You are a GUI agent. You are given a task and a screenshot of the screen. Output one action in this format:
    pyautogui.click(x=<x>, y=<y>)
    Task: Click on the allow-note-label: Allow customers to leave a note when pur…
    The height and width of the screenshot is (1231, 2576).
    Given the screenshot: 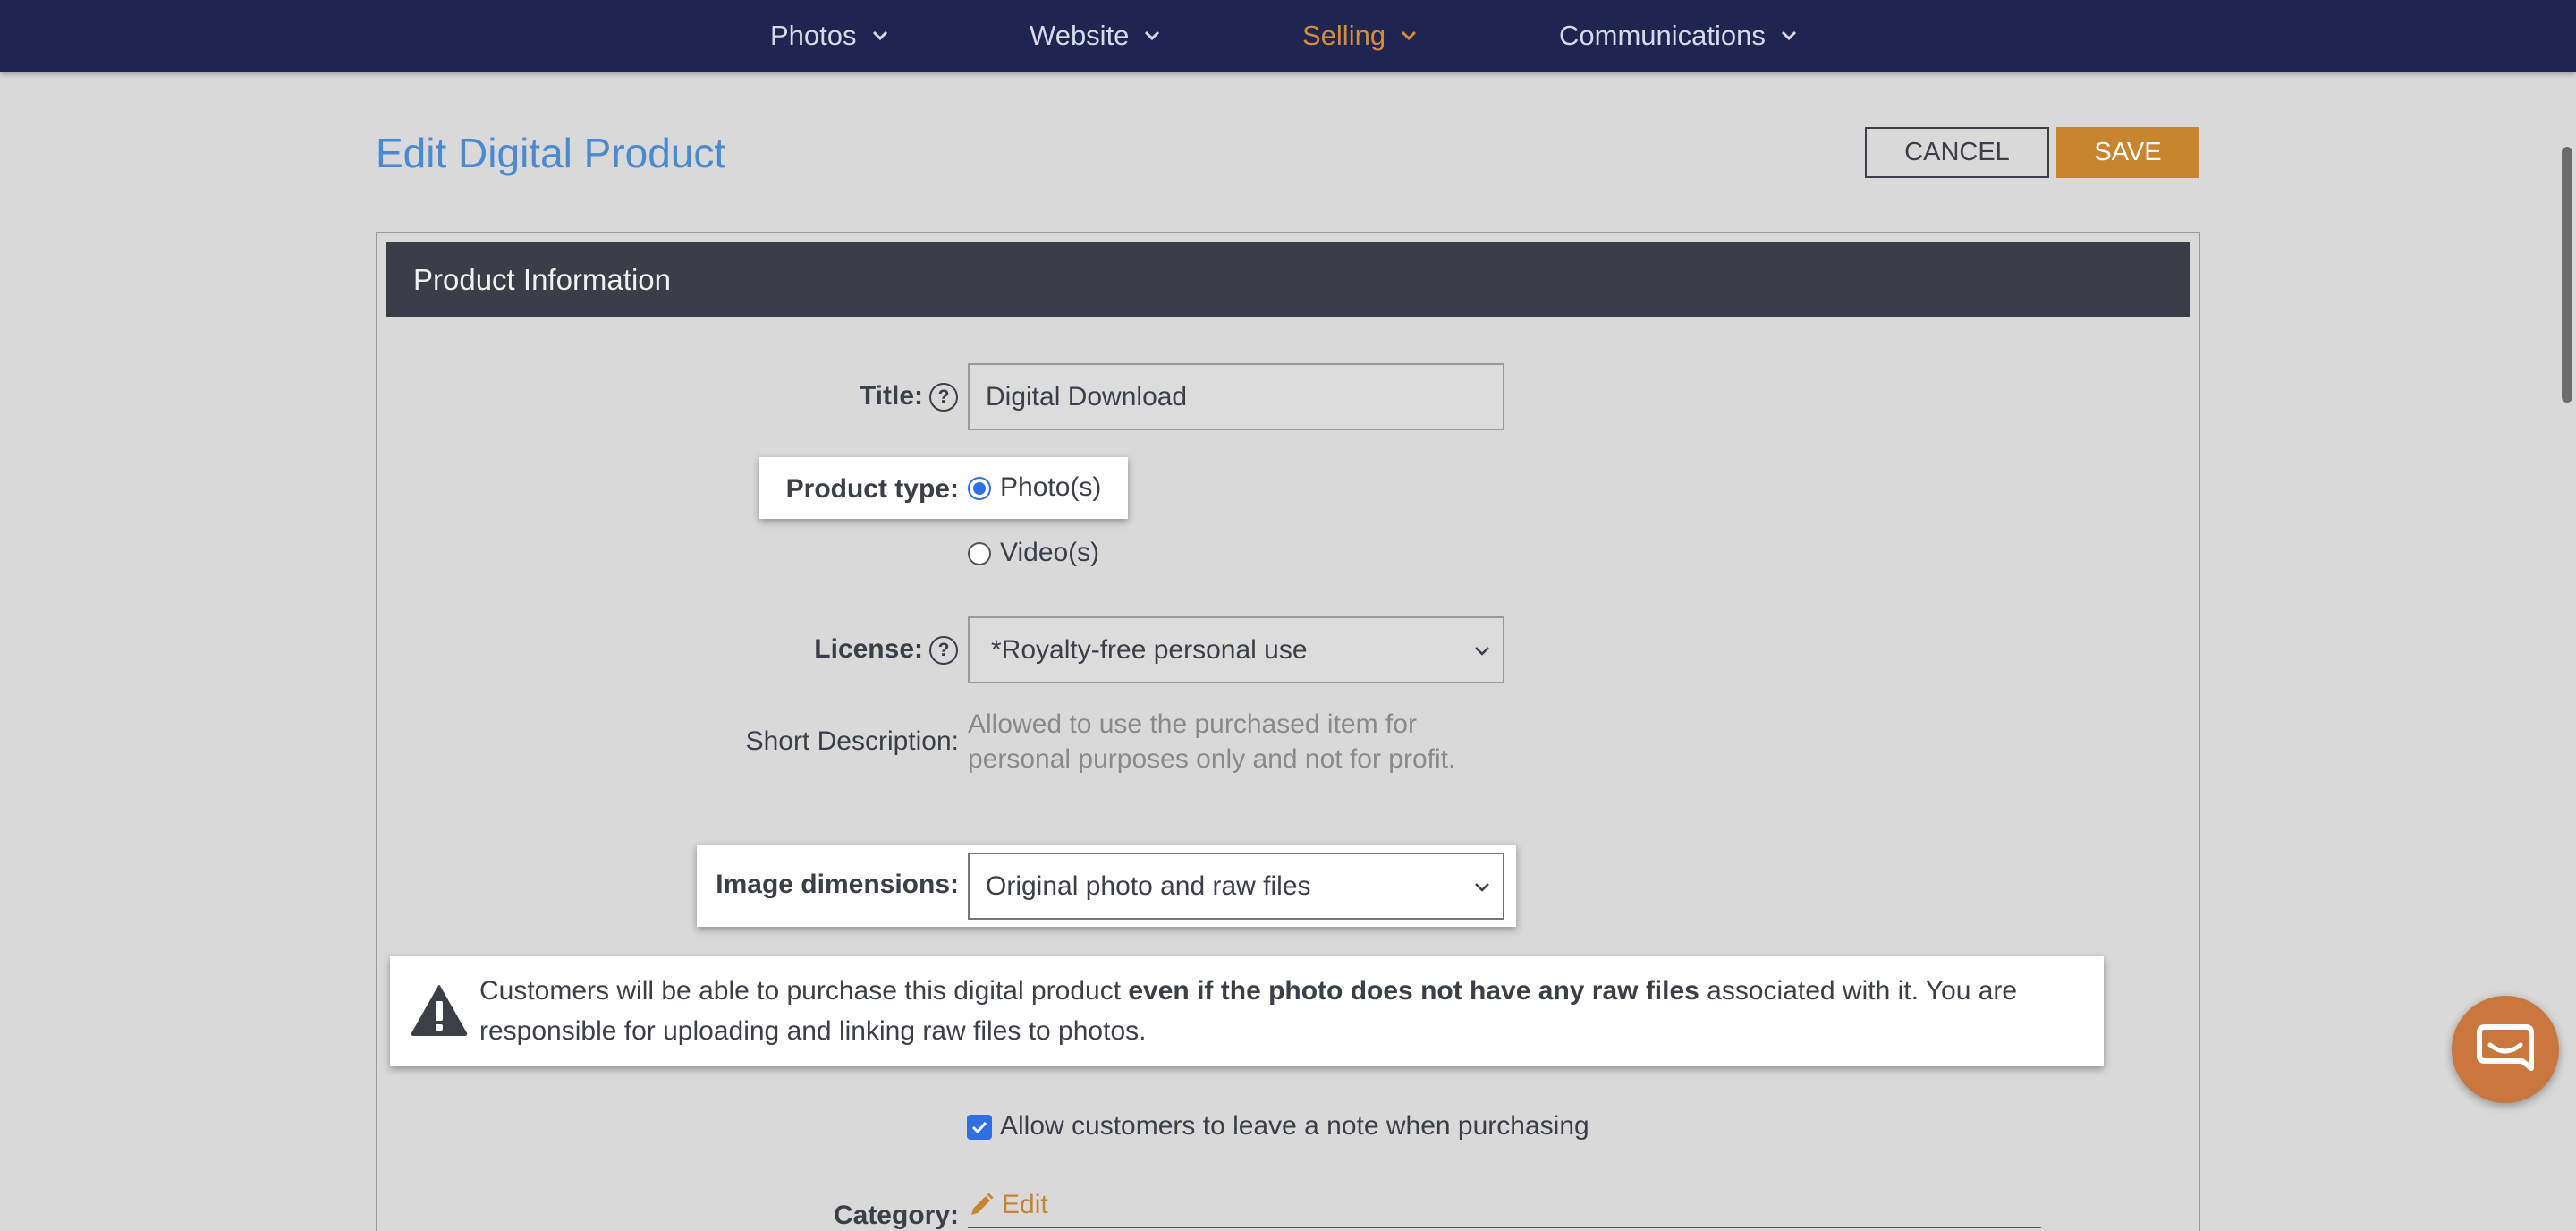 What is the action you would take?
    pyautogui.click(x=1294, y=1126)
    